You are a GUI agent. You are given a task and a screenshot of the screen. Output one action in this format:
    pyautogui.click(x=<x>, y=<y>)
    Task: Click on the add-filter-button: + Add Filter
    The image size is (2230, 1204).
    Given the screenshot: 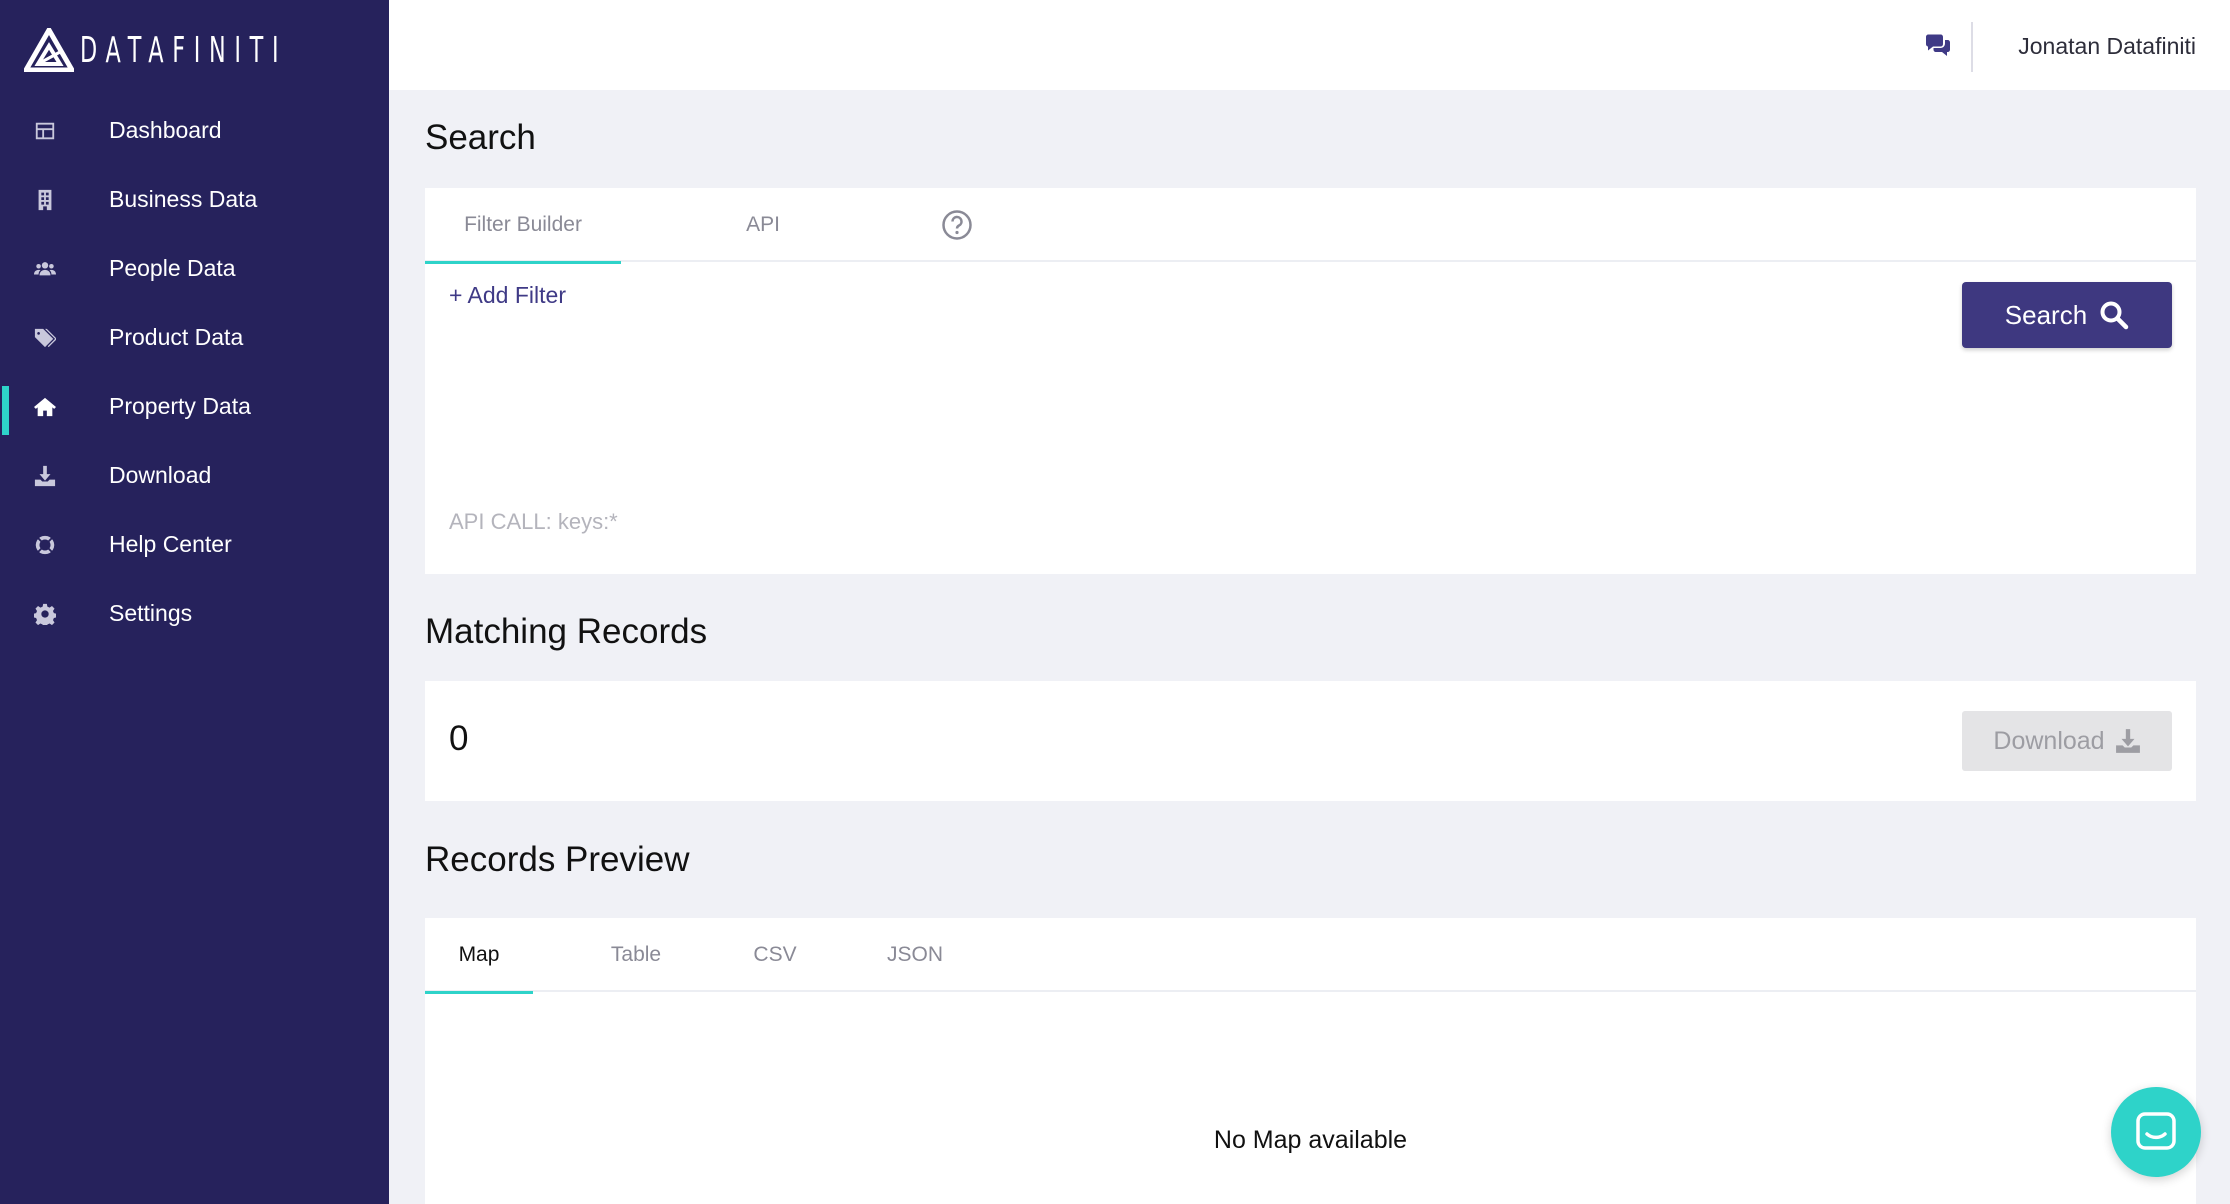 What is the action you would take?
    pyautogui.click(x=507, y=295)
    